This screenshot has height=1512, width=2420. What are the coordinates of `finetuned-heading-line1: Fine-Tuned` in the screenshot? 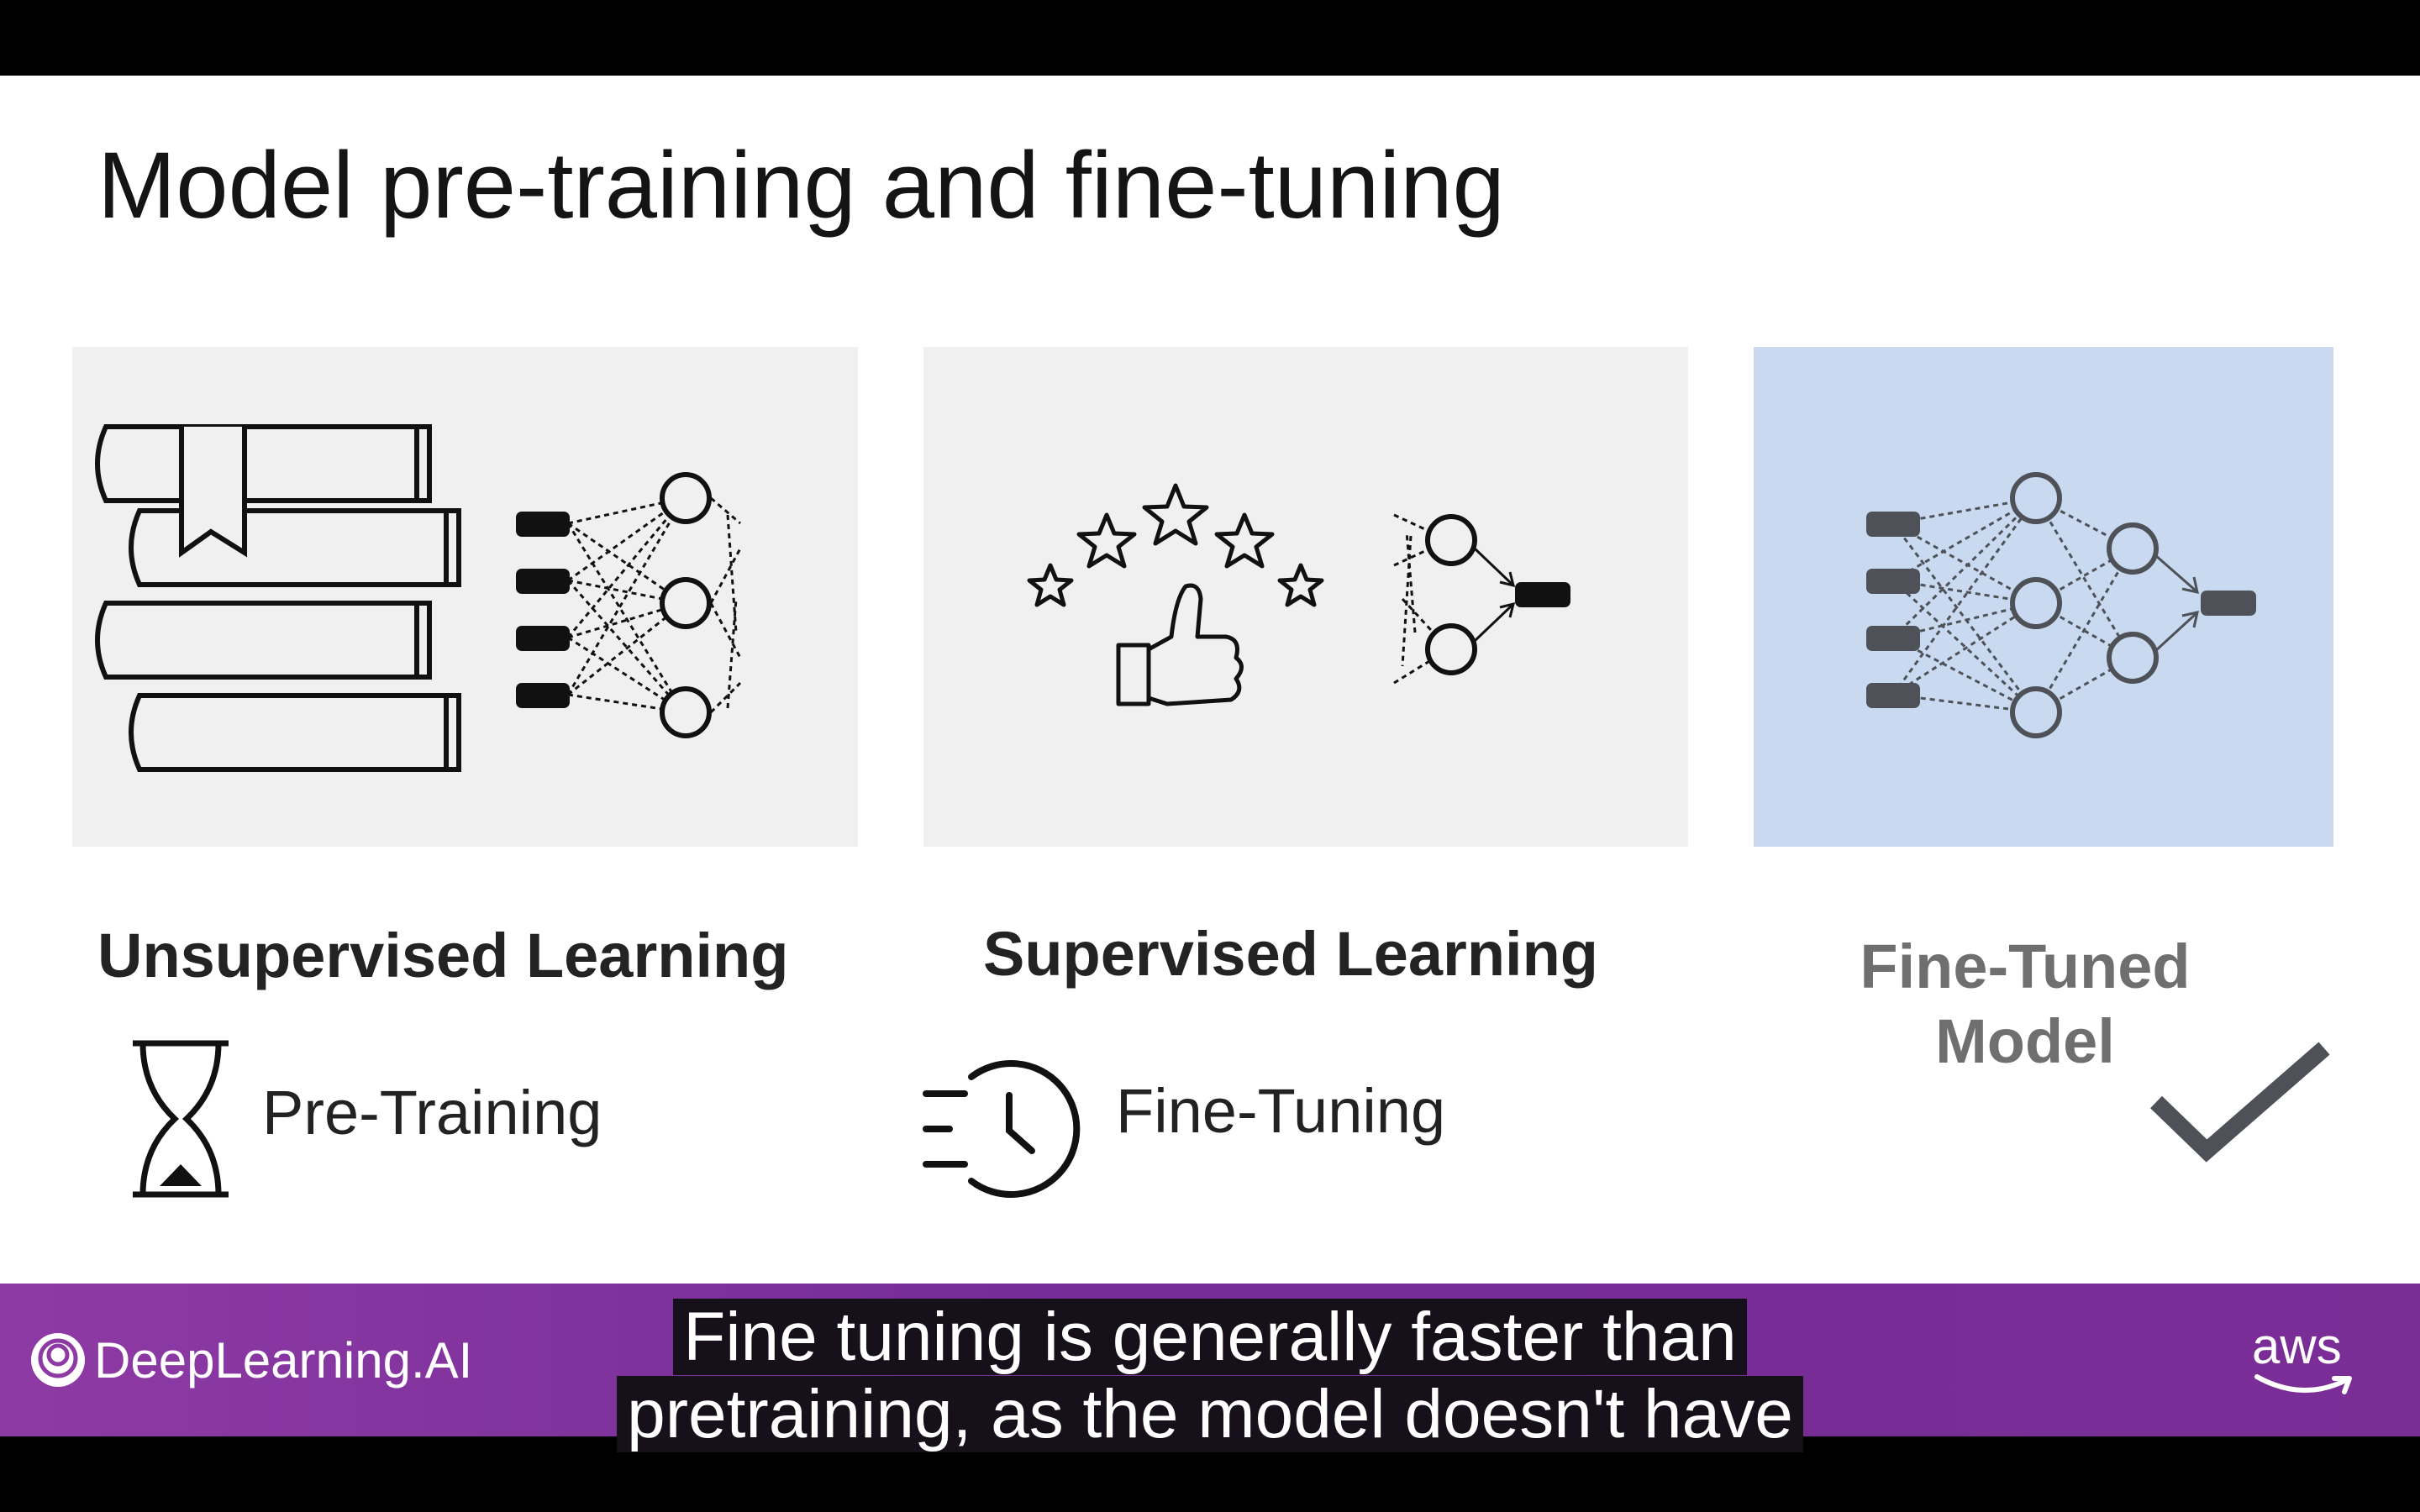 It's located at (2026, 966).